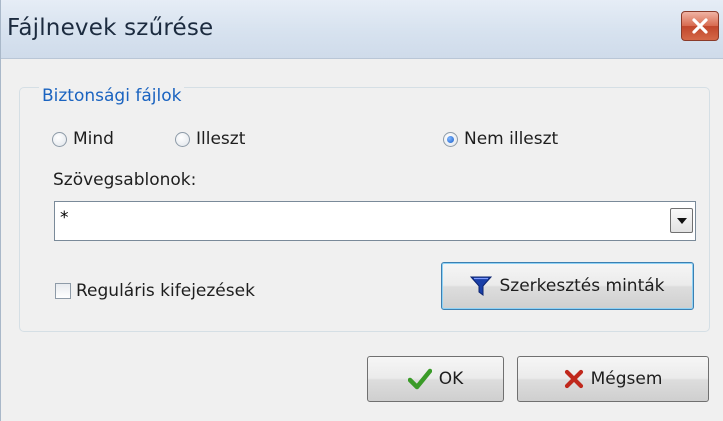 The height and width of the screenshot is (421, 723). What do you see at coordinates (450, 139) in the screenshot?
I see `radio-not-match-indicator` at bounding box center [450, 139].